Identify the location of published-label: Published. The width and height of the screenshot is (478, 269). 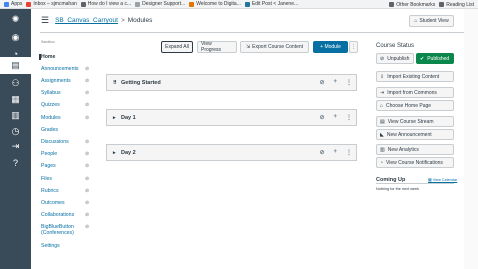
(438, 58).